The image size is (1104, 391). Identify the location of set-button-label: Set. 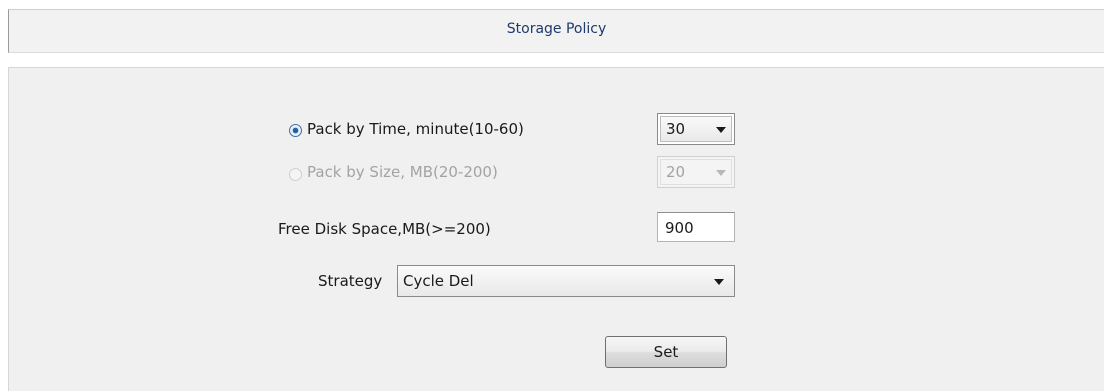
(666, 352).